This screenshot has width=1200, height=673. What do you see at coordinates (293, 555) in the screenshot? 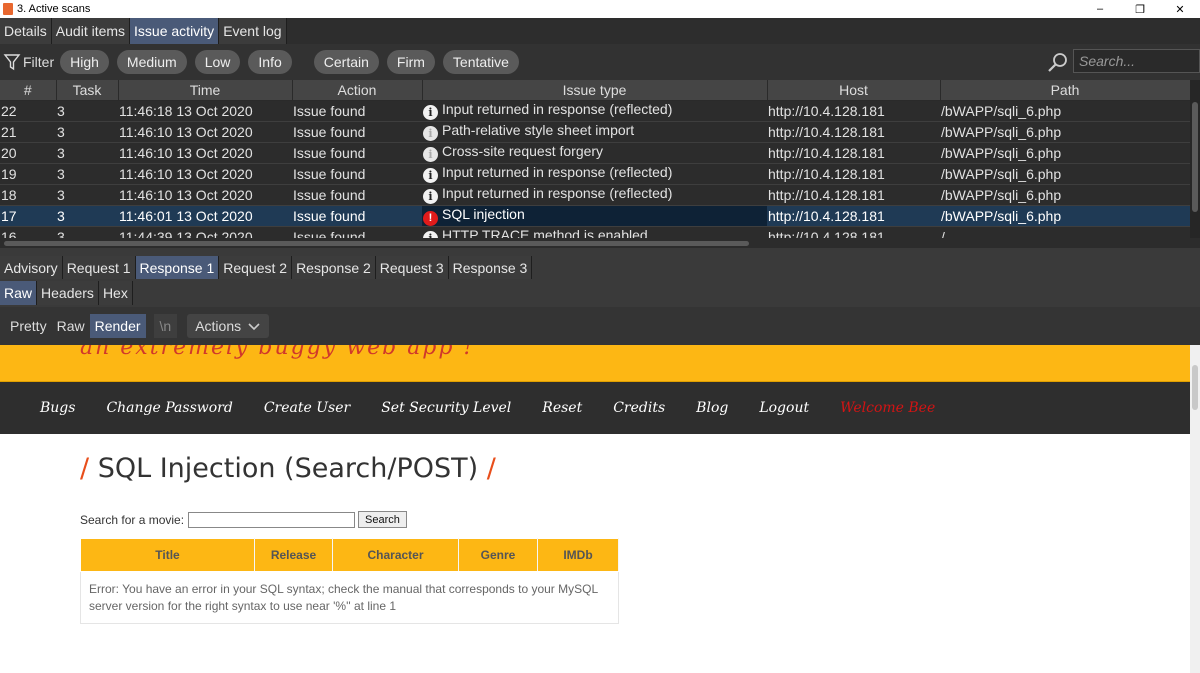
I see `movie-header-release: Release` at bounding box center [293, 555].